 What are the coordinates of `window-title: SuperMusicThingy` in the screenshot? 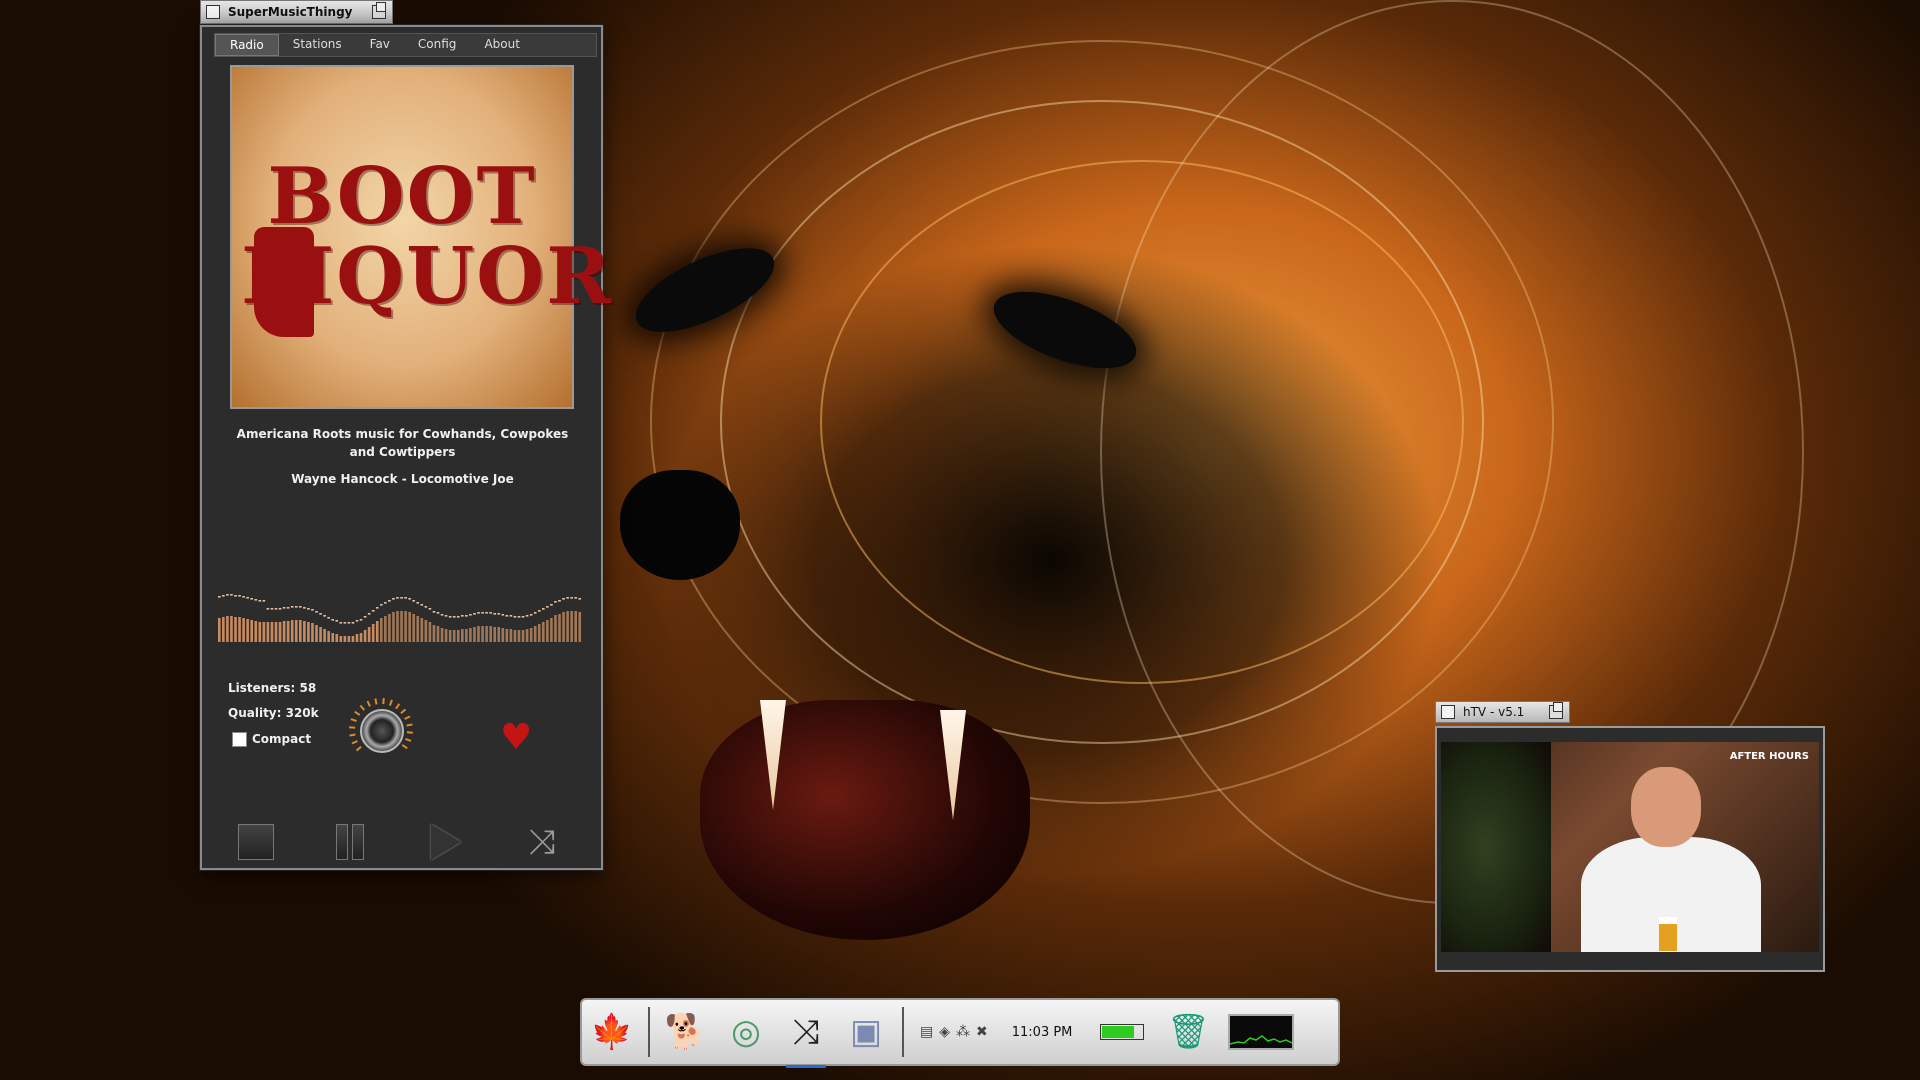 It's located at (290, 12).